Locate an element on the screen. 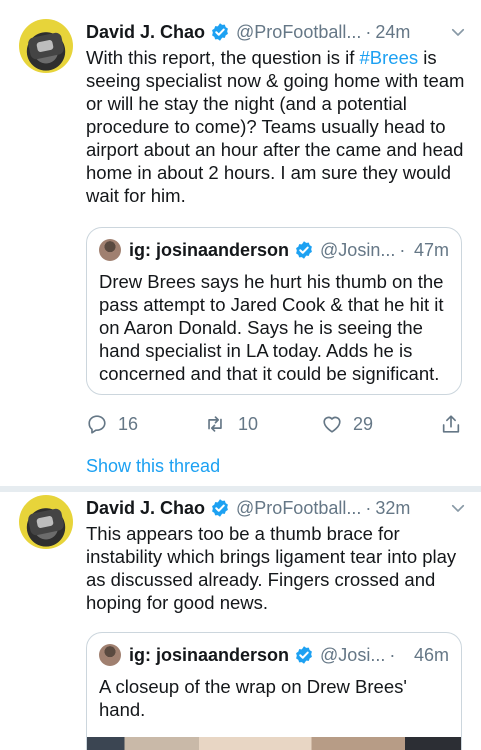  quoted-tweet-timestamp: 47m is located at coordinates (431, 249).